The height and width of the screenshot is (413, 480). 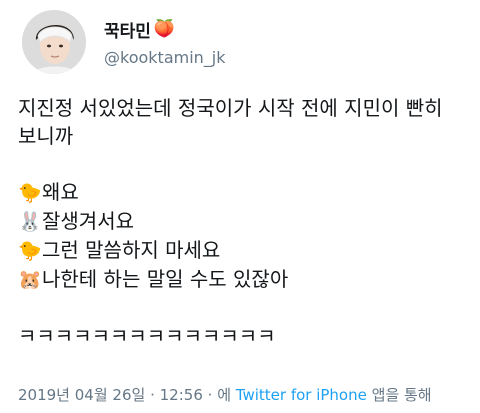 I want to click on dialogue-text: 왜요, so click(x=60, y=192).